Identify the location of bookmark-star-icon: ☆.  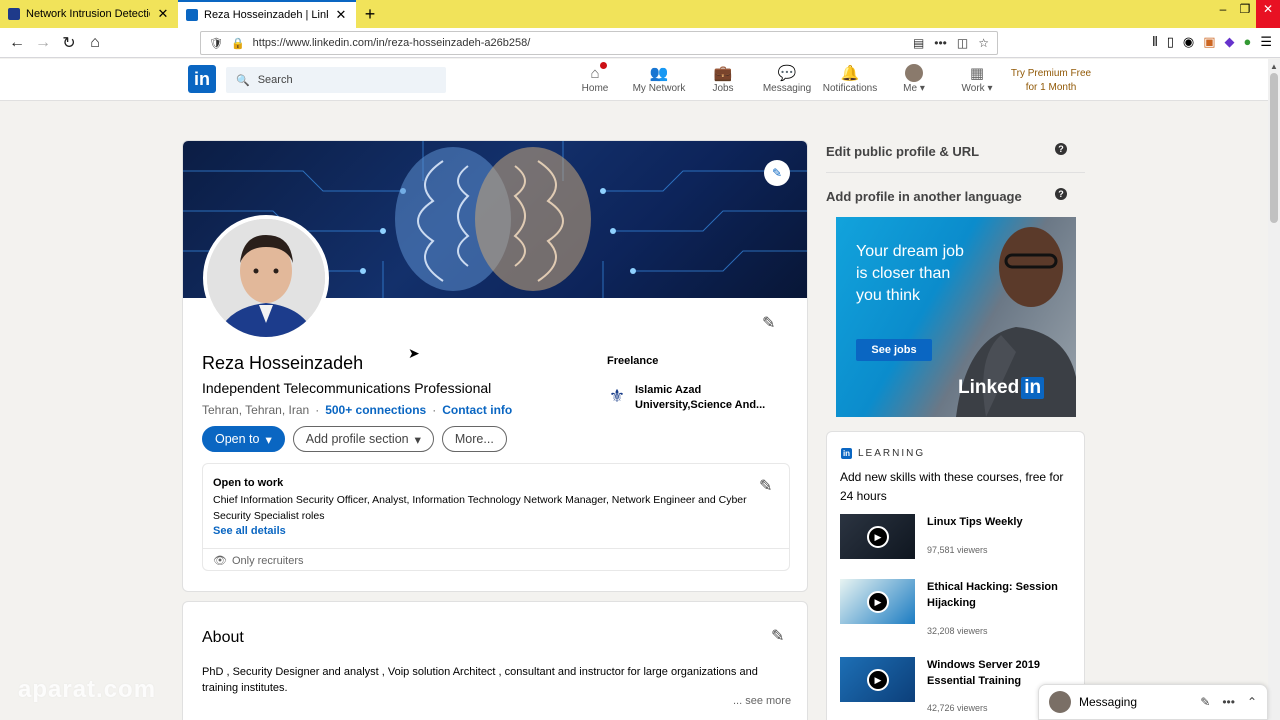
(983, 43).